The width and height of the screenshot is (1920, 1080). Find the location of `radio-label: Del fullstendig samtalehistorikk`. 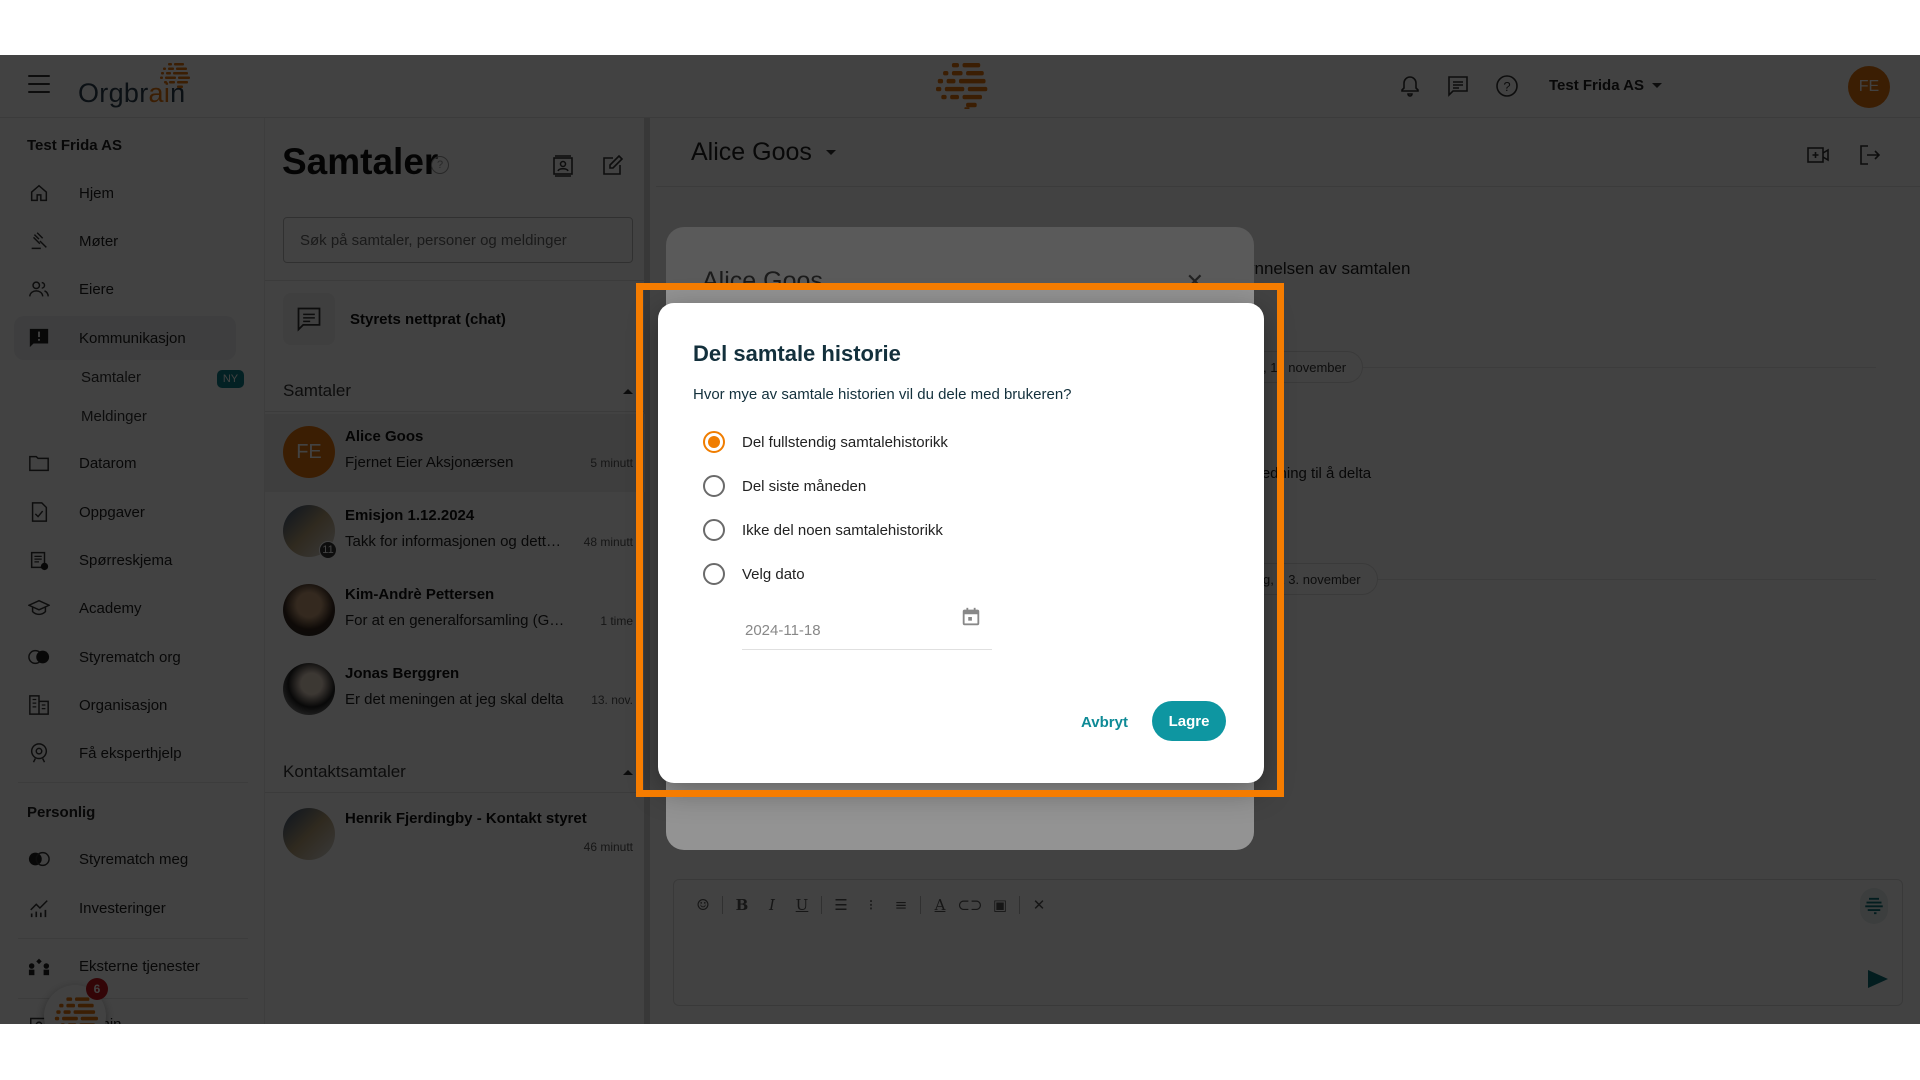

radio-label: Del fullstendig samtalehistorikk is located at coordinates (845, 442).